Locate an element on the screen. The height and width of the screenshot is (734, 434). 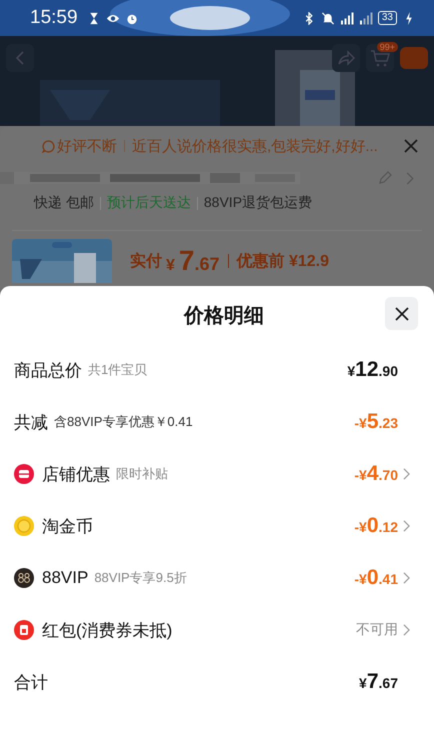
sheet-title: 价格明细 is located at coordinates (224, 316).